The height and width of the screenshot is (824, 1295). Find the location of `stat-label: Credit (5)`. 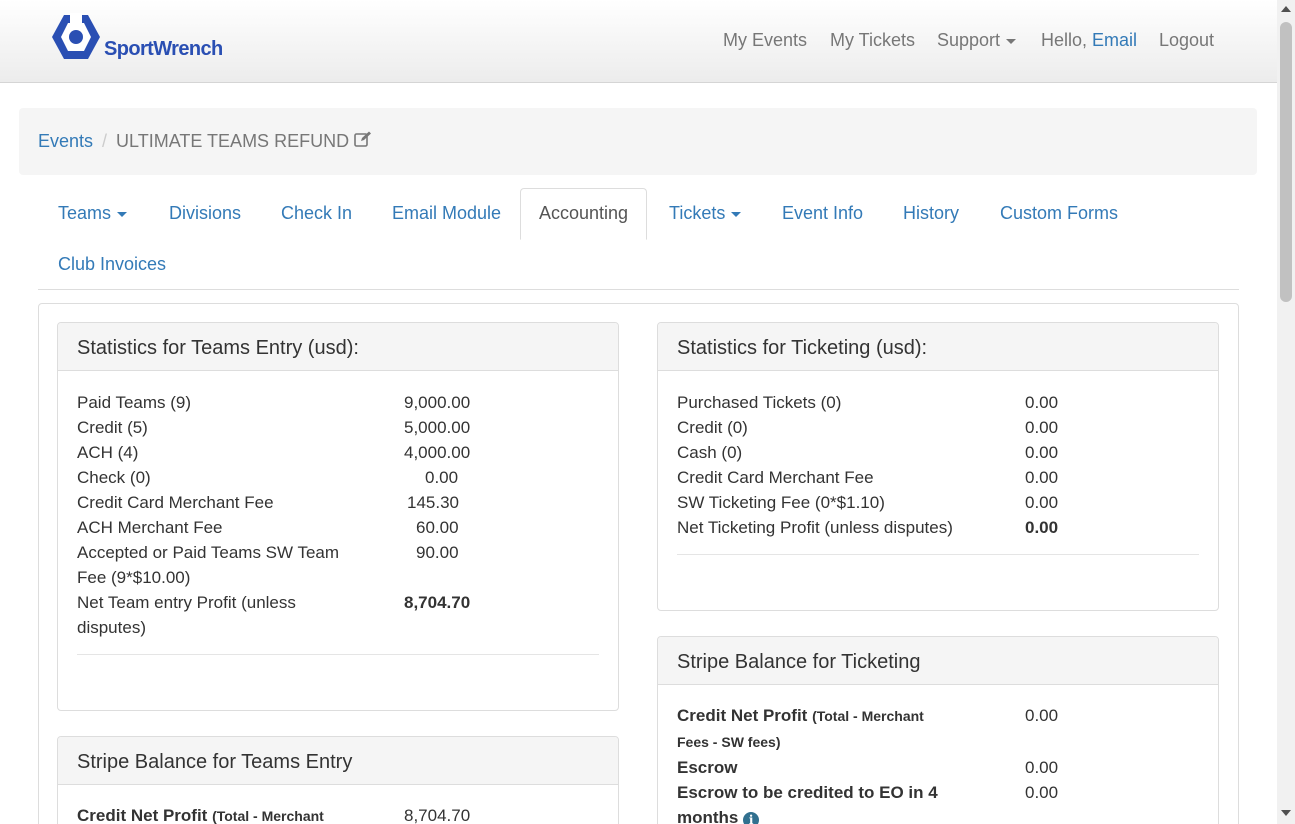

stat-label: Credit (5) is located at coordinates (112, 427).